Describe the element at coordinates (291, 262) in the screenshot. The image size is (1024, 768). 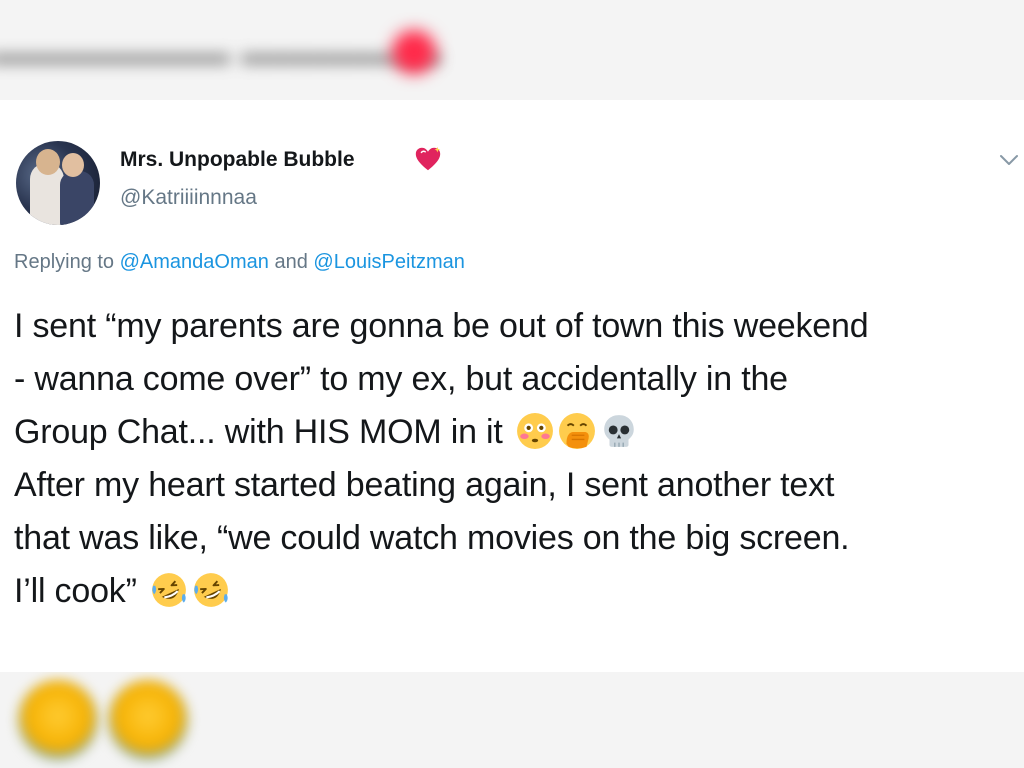
I see `replying-to-and: and` at that location.